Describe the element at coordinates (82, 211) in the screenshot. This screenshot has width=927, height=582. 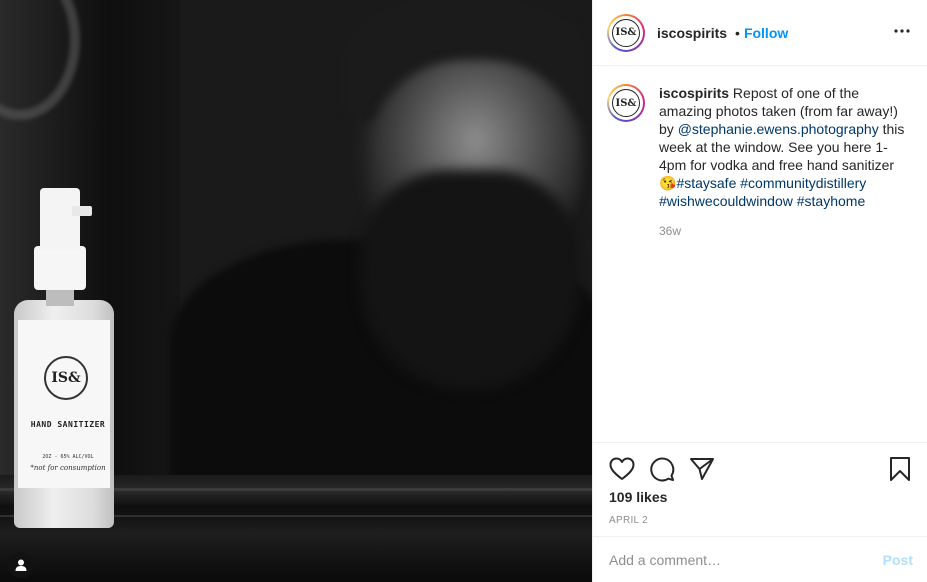
I see `bottle-spray-nozzle` at that location.